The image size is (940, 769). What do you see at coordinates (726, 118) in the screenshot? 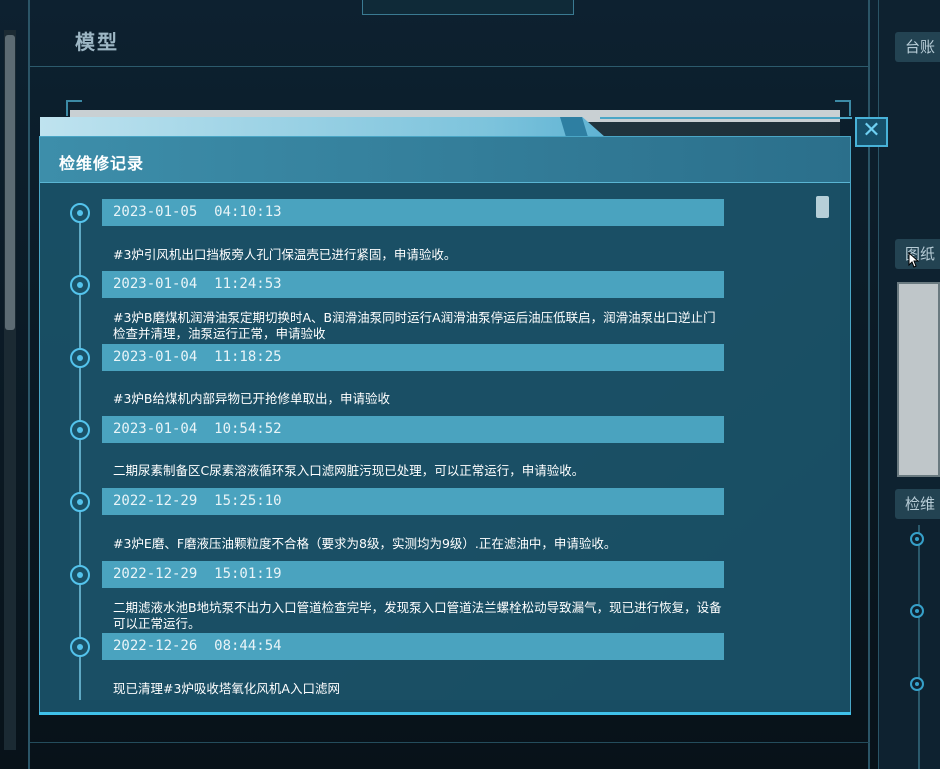
I see `modal-header-line` at bounding box center [726, 118].